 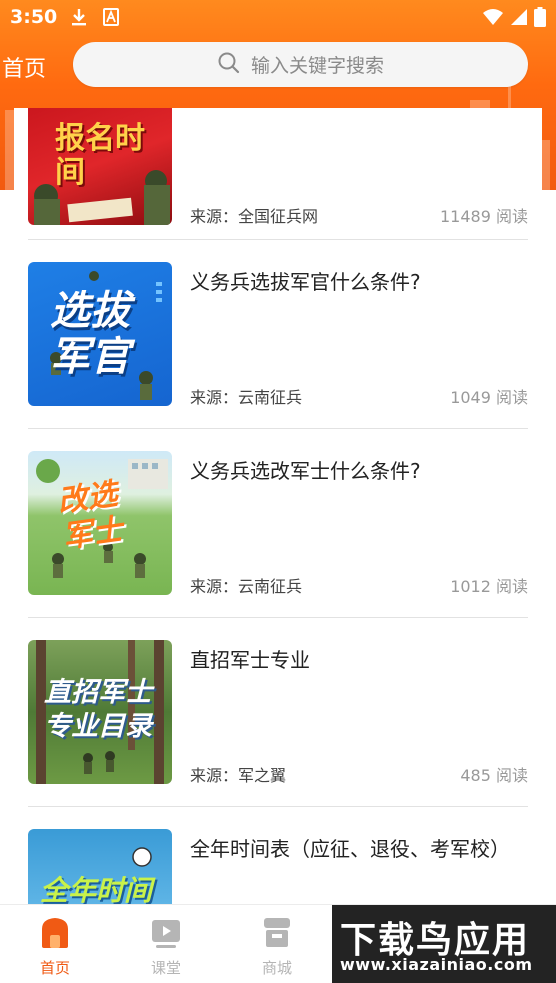 I want to click on thumbnail-text: 选拔军官, so click(x=90, y=334).